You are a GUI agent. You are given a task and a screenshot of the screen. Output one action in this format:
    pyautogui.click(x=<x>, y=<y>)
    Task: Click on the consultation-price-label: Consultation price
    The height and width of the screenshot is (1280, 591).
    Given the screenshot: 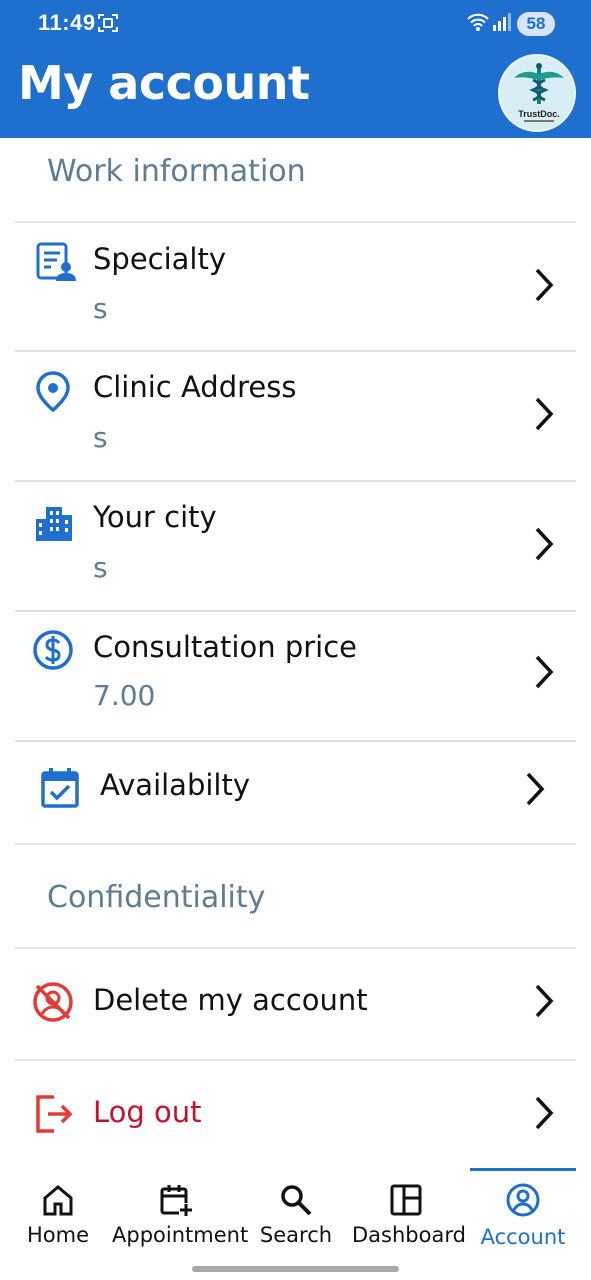 What is the action you would take?
    pyautogui.click(x=225, y=647)
    